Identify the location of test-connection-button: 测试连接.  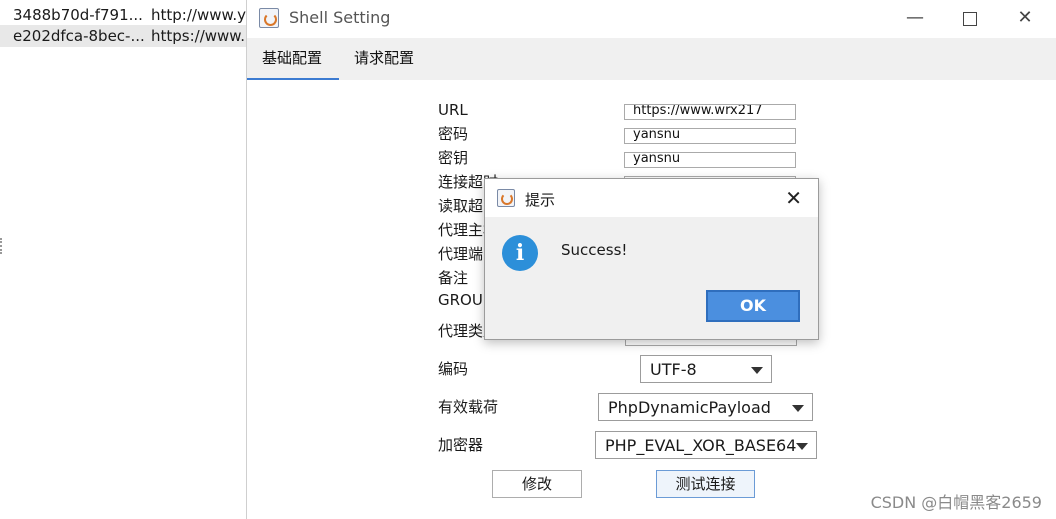
(705, 484).